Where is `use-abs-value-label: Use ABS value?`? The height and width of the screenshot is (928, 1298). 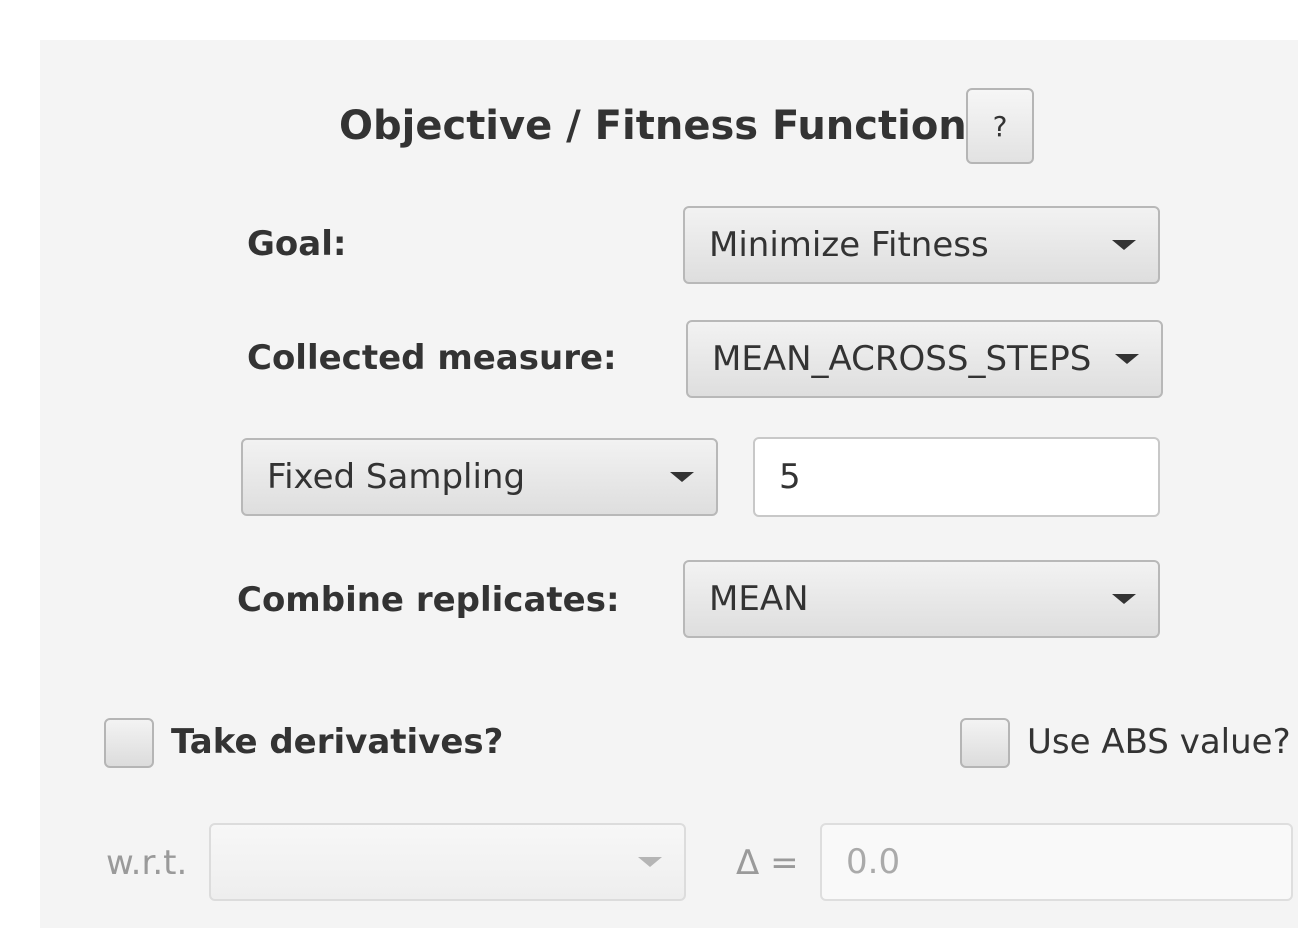 use-abs-value-label: Use ABS value? is located at coordinates (1159, 742).